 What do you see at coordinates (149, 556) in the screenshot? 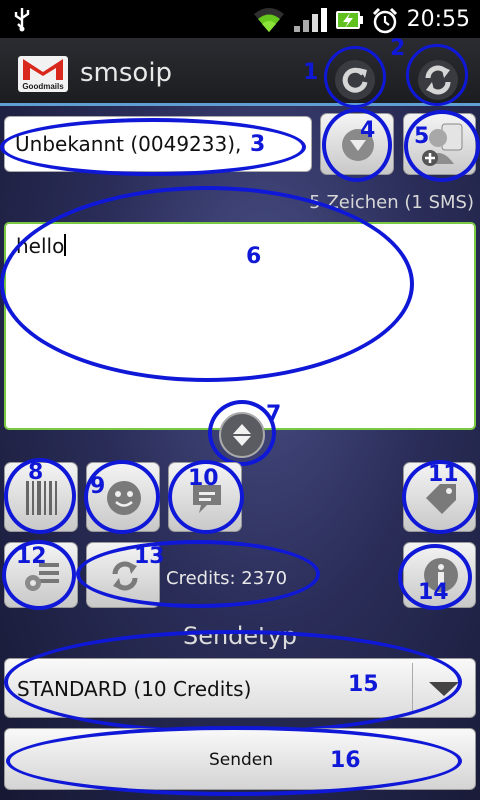
I see `annotation-label-13: 13` at bounding box center [149, 556].